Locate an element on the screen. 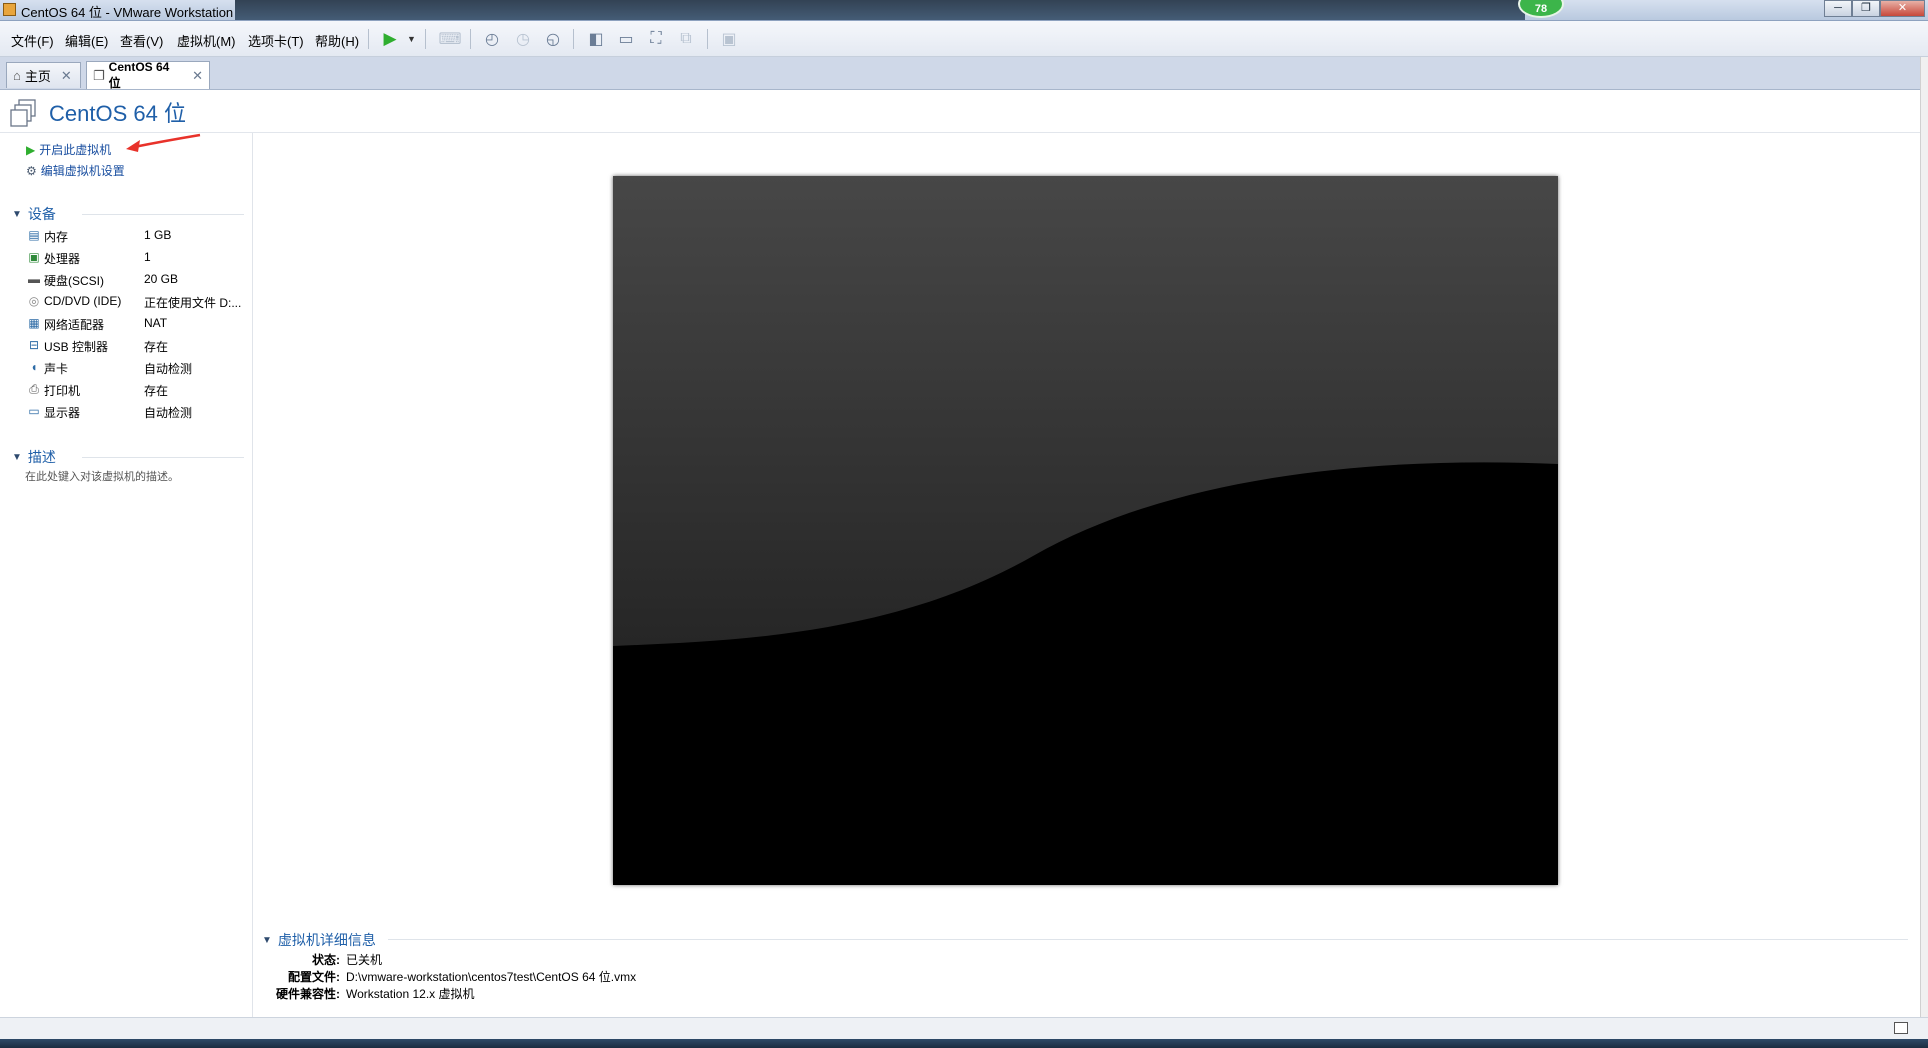 This screenshot has width=1928, height=1048. vm-details-section-toggle: ▼ 虚拟机详细信息 is located at coordinates (319, 940).